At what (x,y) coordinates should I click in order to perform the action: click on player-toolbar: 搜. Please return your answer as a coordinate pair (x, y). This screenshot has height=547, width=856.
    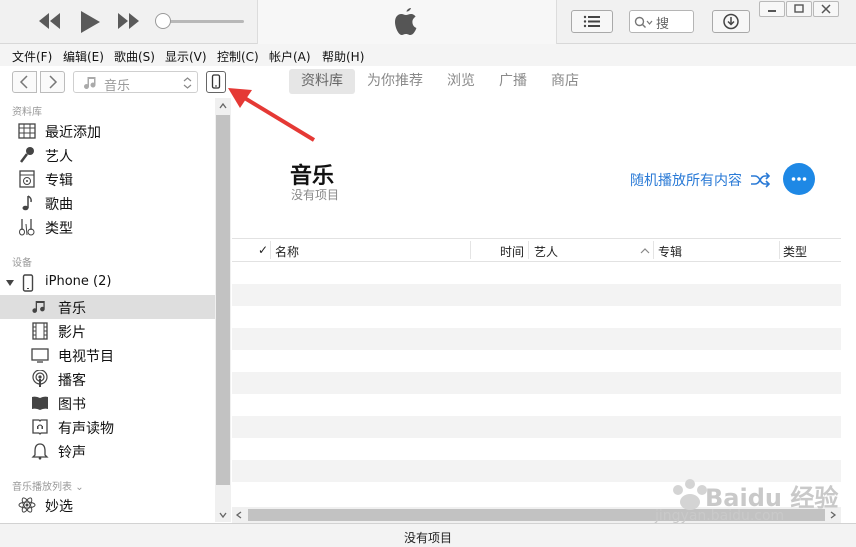
    Looking at the image, I should click on (428, 22).